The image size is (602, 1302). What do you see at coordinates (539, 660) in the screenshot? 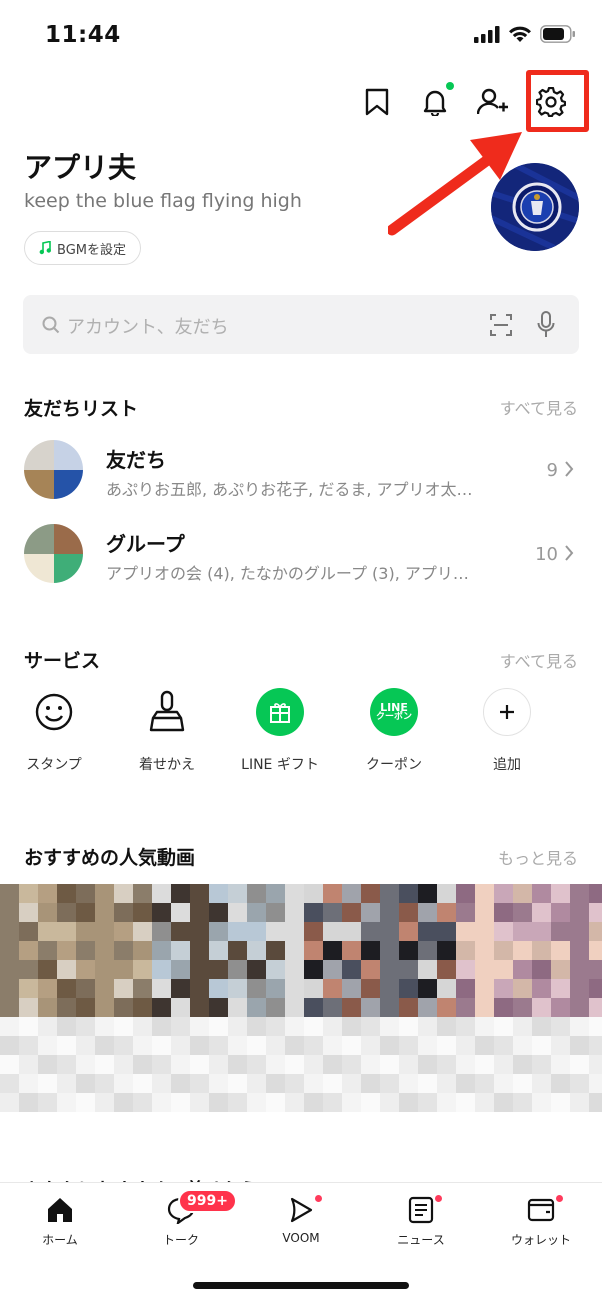
I see `services-see-all-link: すべて見る` at bounding box center [539, 660].